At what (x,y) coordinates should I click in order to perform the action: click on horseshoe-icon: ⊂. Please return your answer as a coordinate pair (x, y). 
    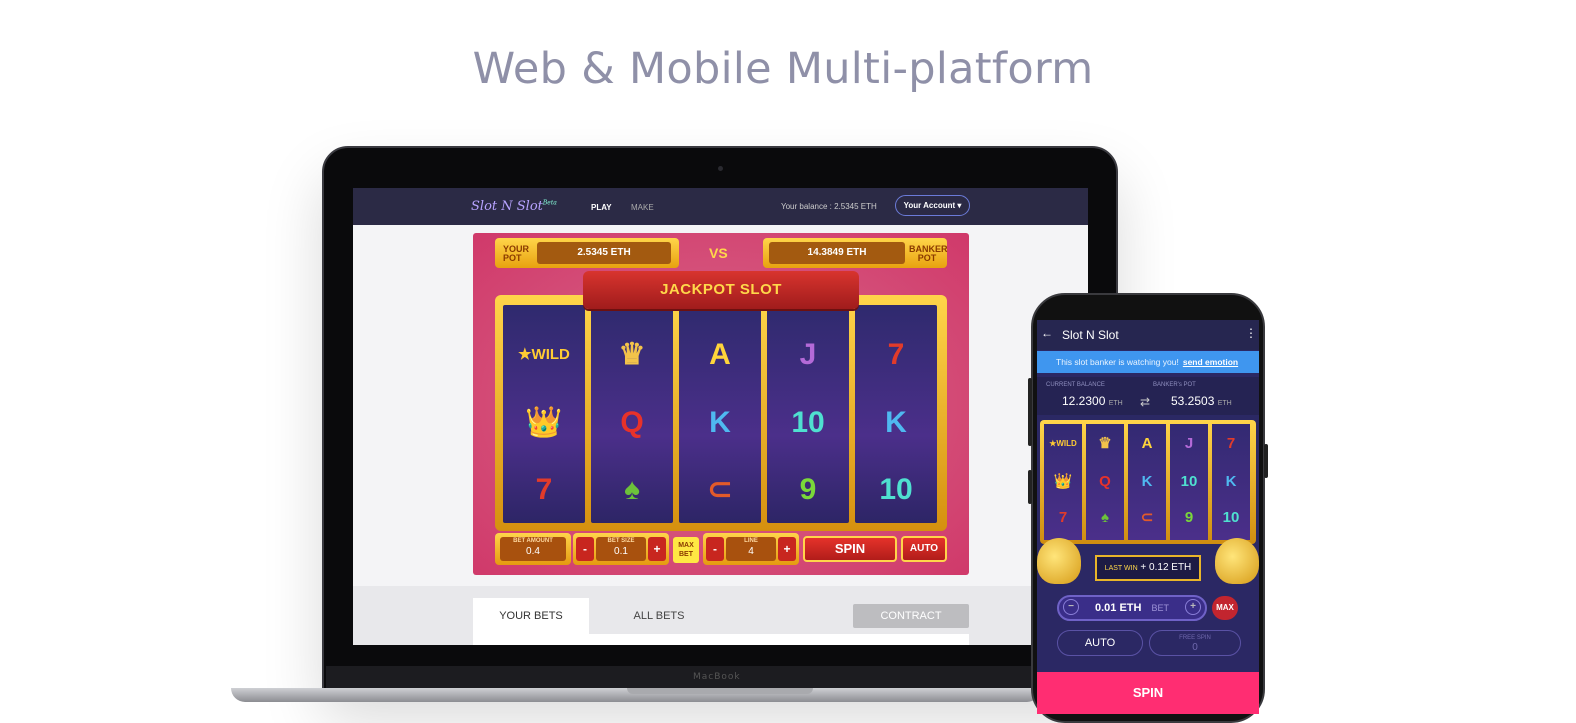
    Looking at the image, I should click on (1147, 517).